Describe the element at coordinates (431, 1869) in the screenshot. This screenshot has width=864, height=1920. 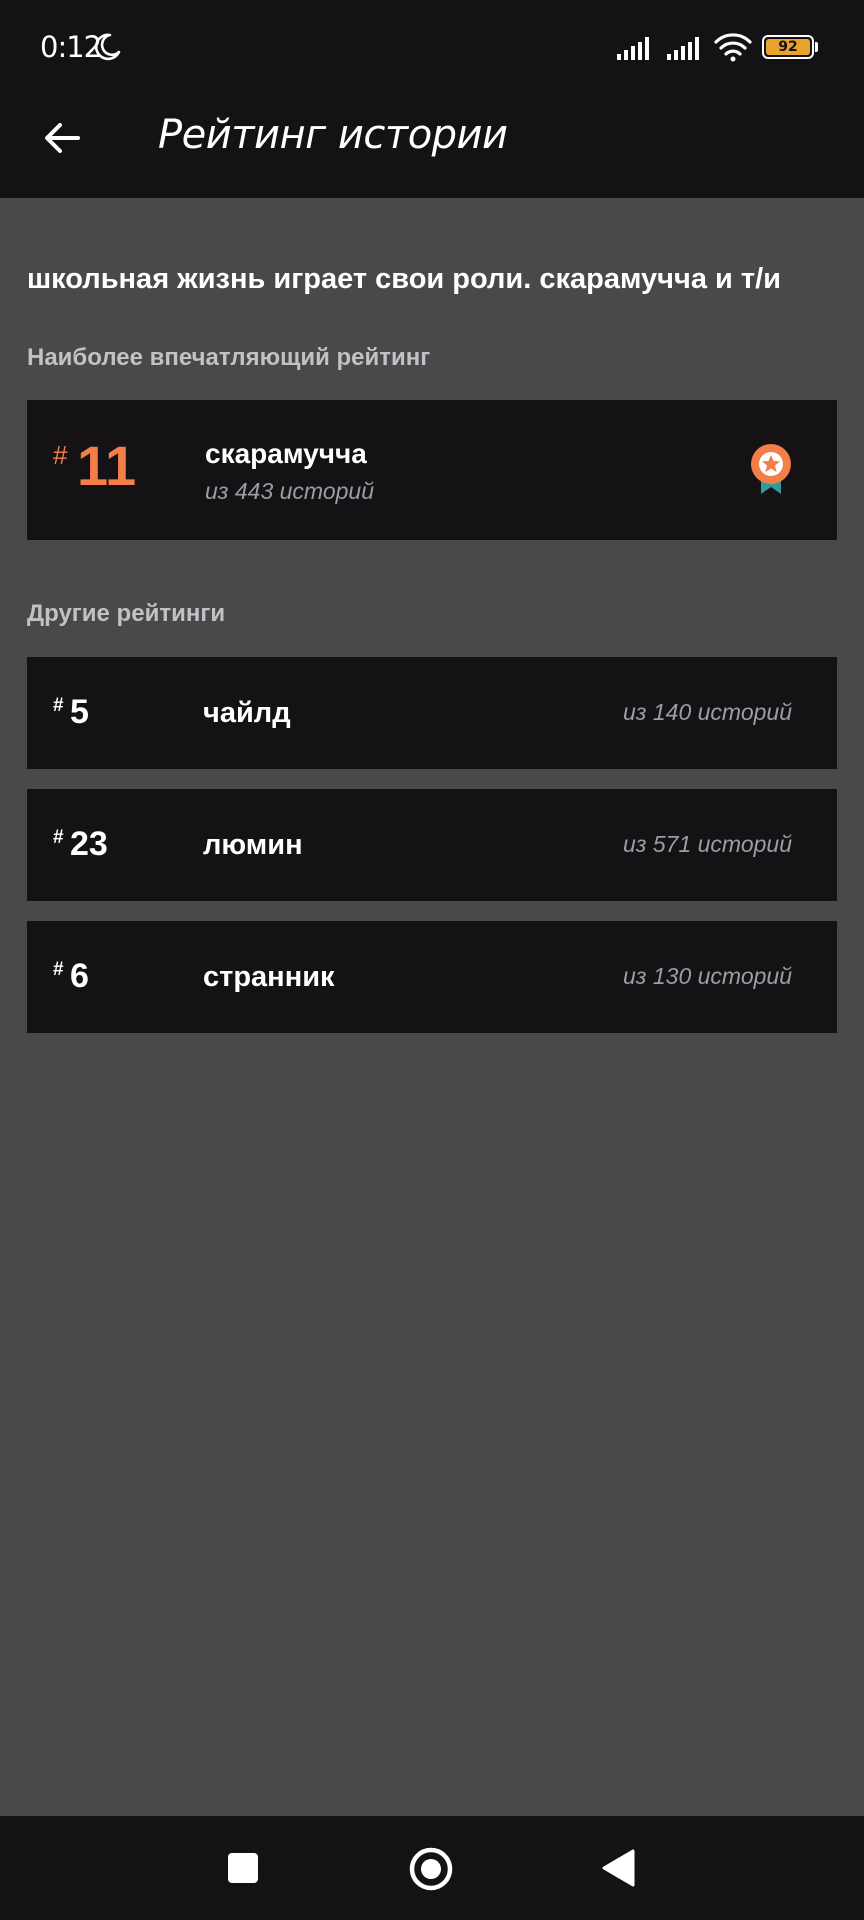
I see `circle-icon` at that location.